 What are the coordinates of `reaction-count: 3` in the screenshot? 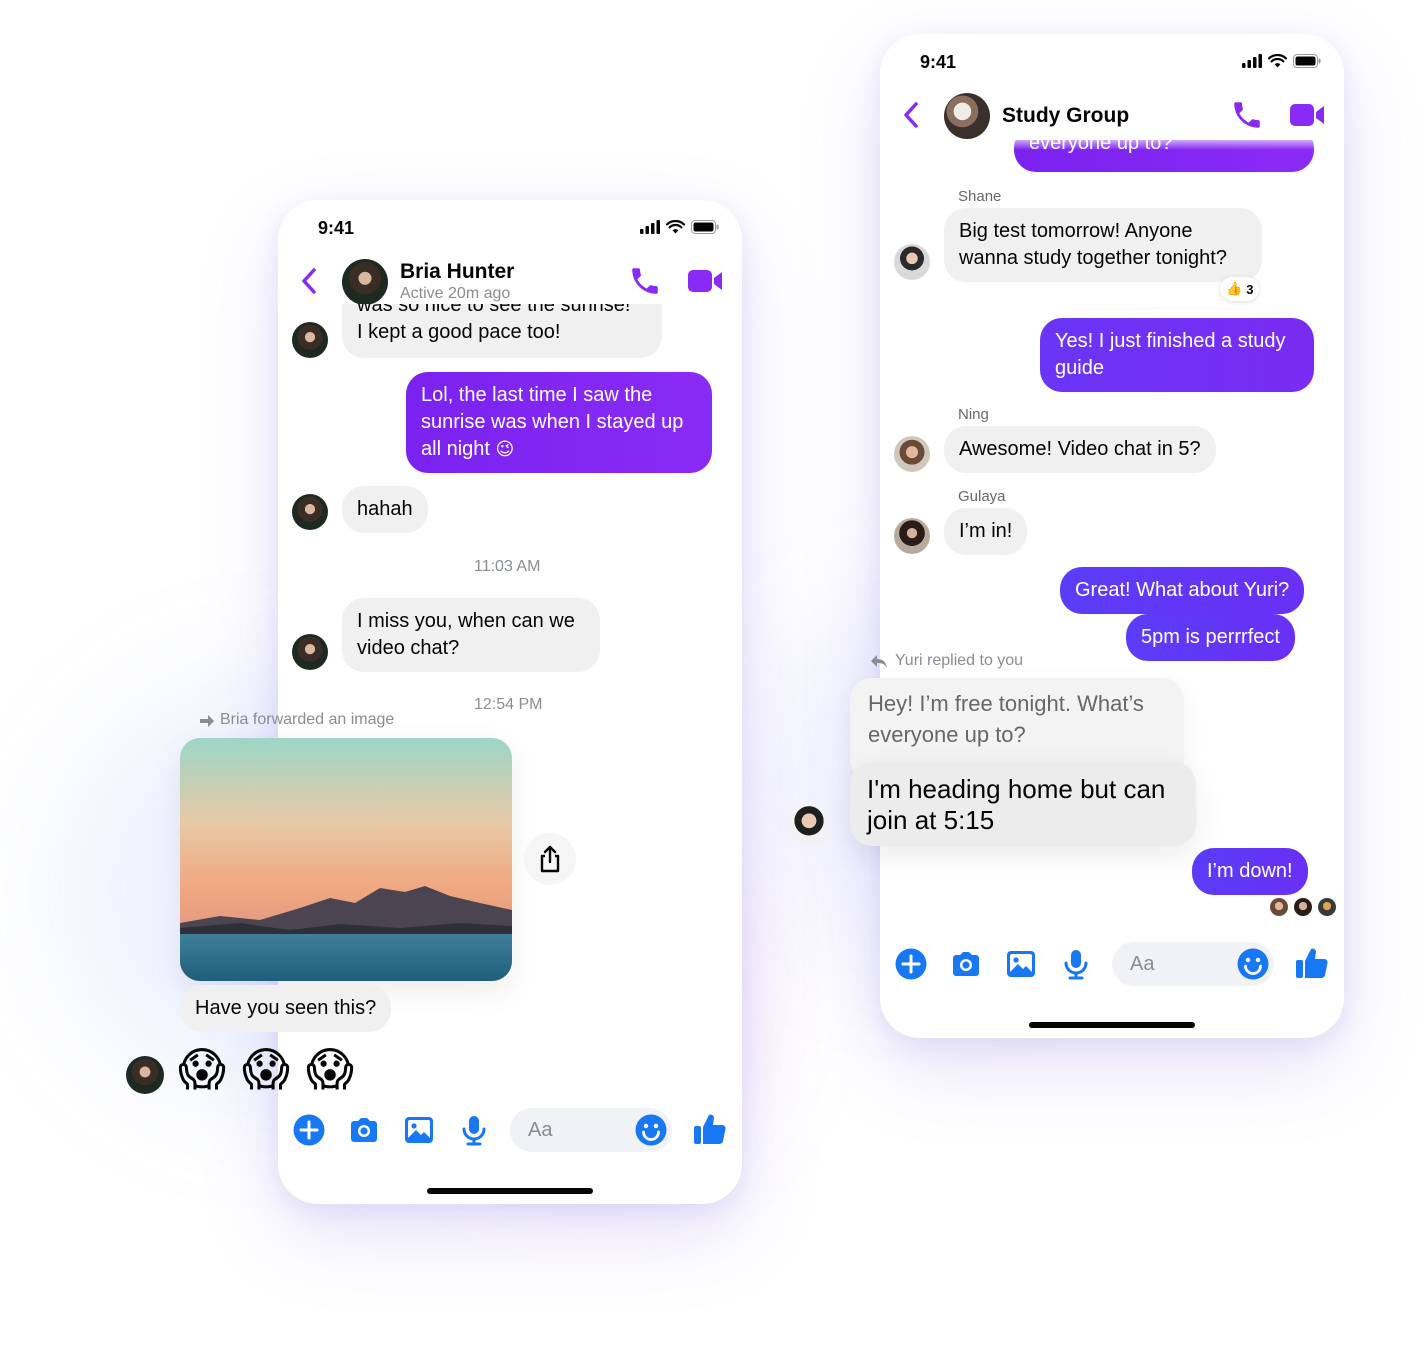 It's located at (1250, 289).